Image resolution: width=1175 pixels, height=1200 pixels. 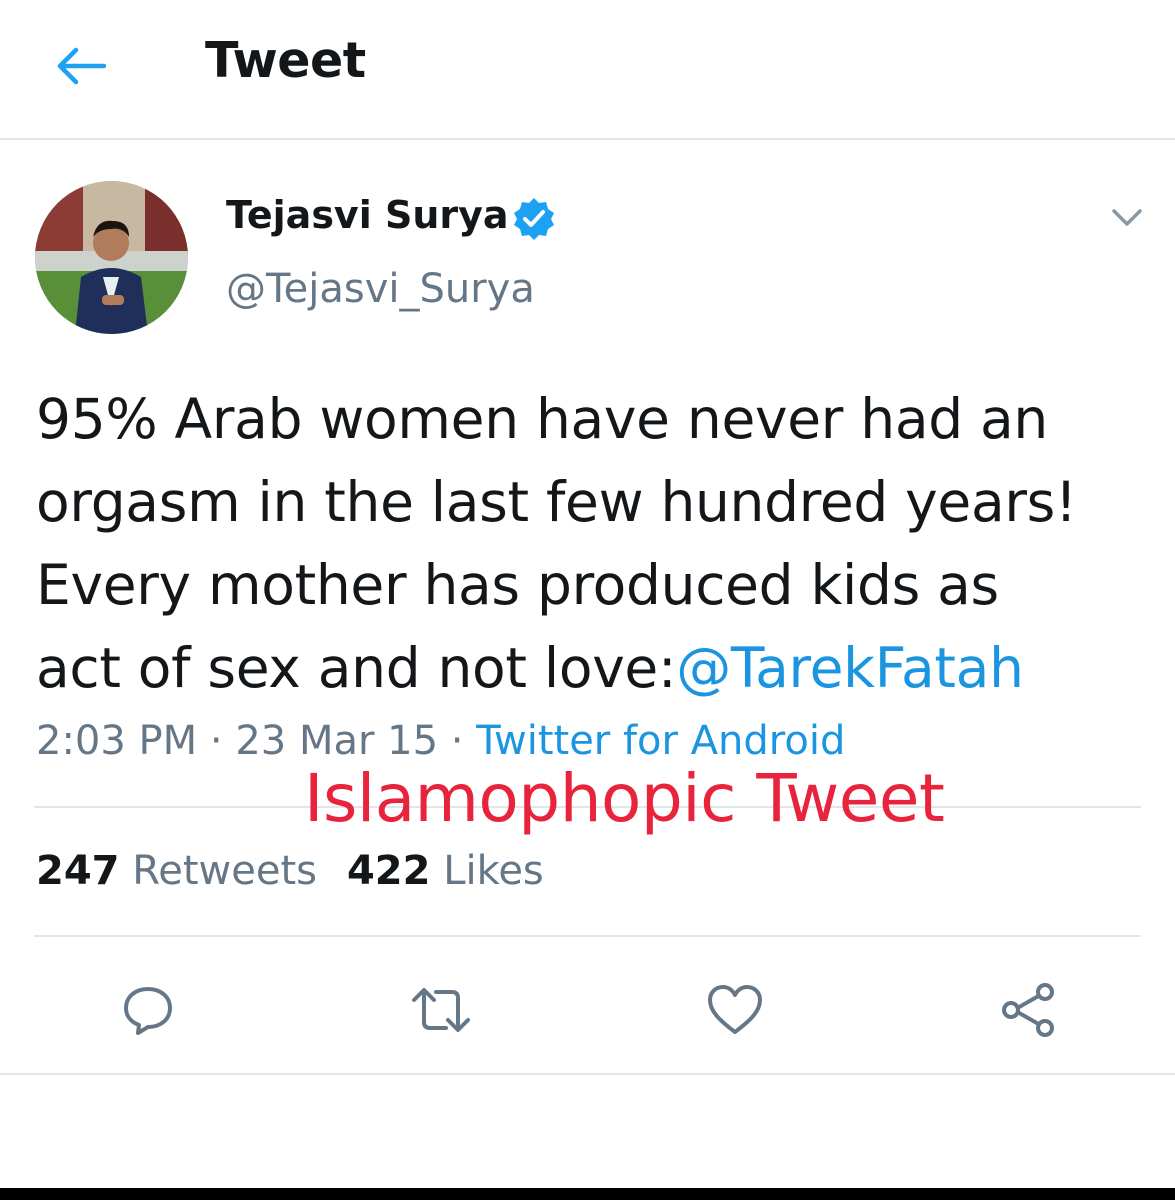 I want to click on retweets-stat: 247 Retweets, so click(x=176, y=871).